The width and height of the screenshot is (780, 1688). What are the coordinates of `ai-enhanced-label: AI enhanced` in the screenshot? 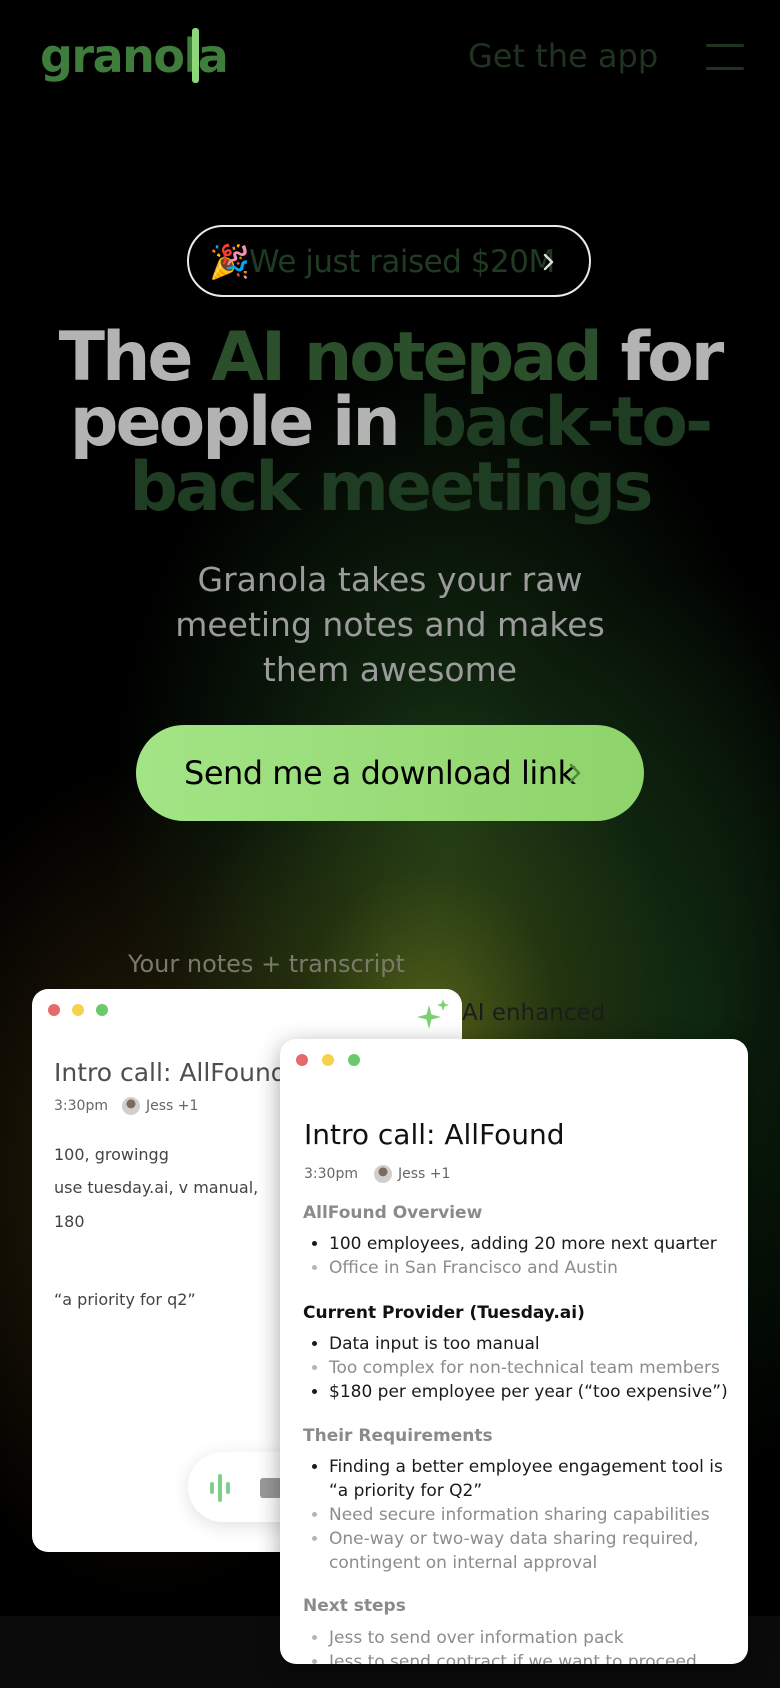 It's located at (534, 1013).